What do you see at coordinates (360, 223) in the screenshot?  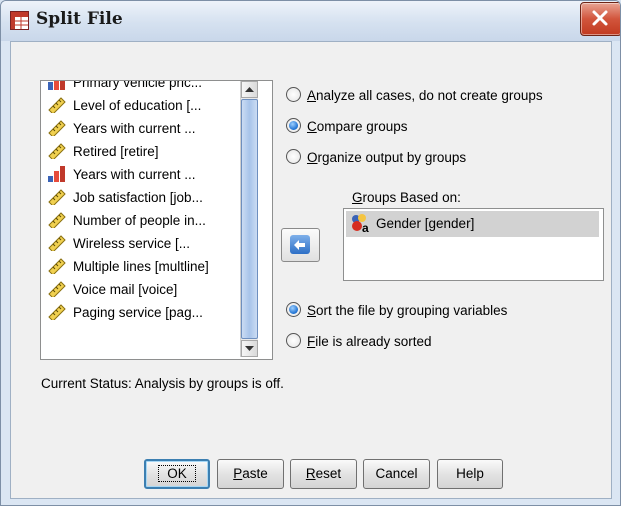 I see `nominal-variable-icon: a` at bounding box center [360, 223].